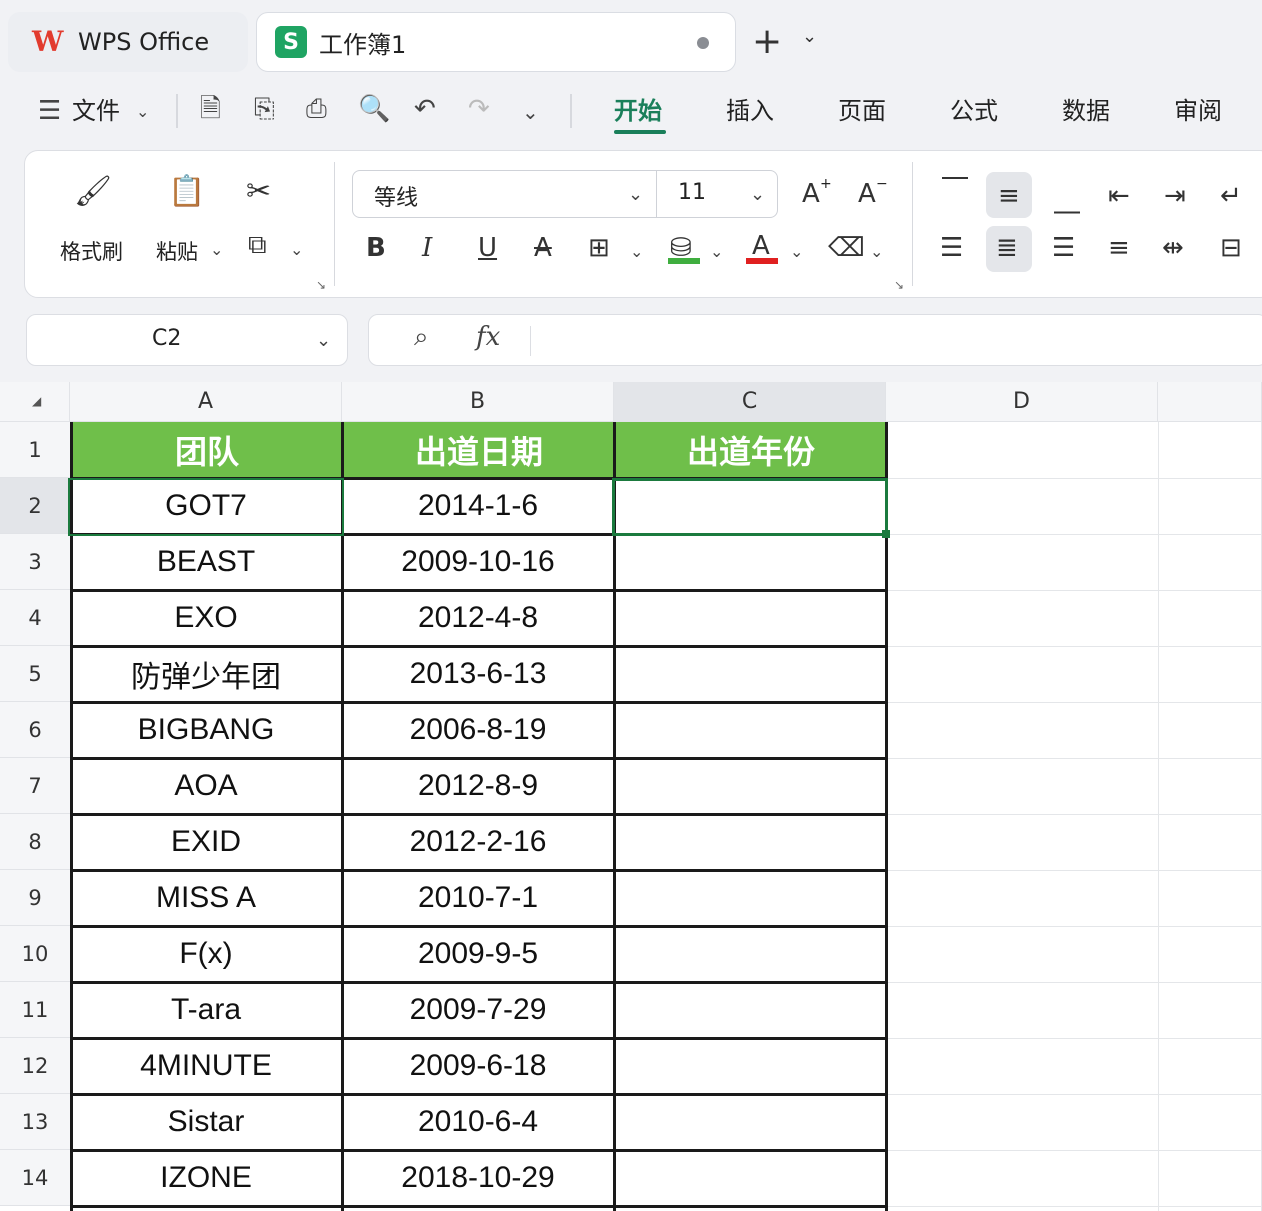 This screenshot has height=1211, width=1262. I want to click on column-header-b: B, so click(478, 402).